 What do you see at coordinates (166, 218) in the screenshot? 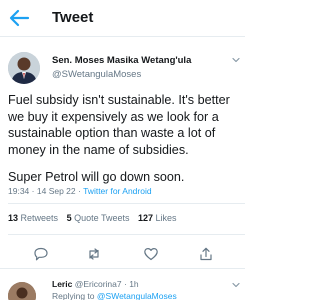
I see `likes-label: Likes` at bounding box center [166, 218].